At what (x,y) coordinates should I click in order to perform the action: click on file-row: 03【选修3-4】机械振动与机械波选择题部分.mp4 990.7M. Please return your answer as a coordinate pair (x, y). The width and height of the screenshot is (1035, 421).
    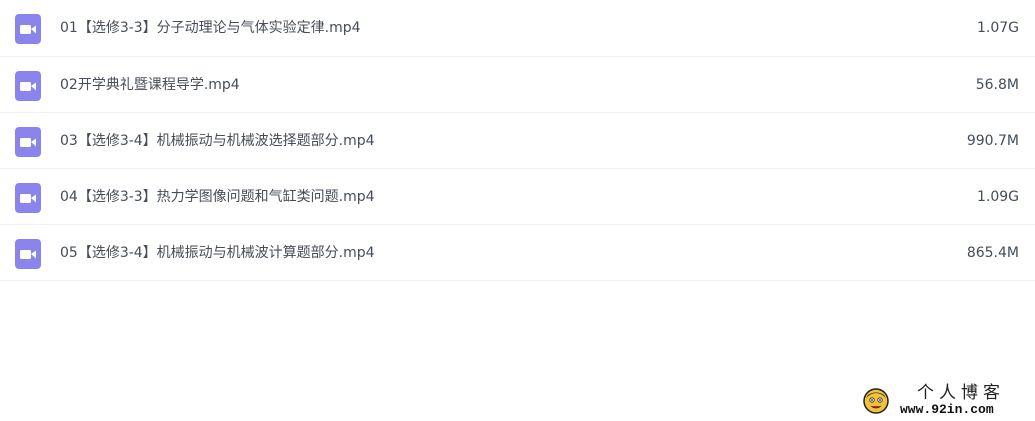
    Looking at the image, I should click on (517, 141).